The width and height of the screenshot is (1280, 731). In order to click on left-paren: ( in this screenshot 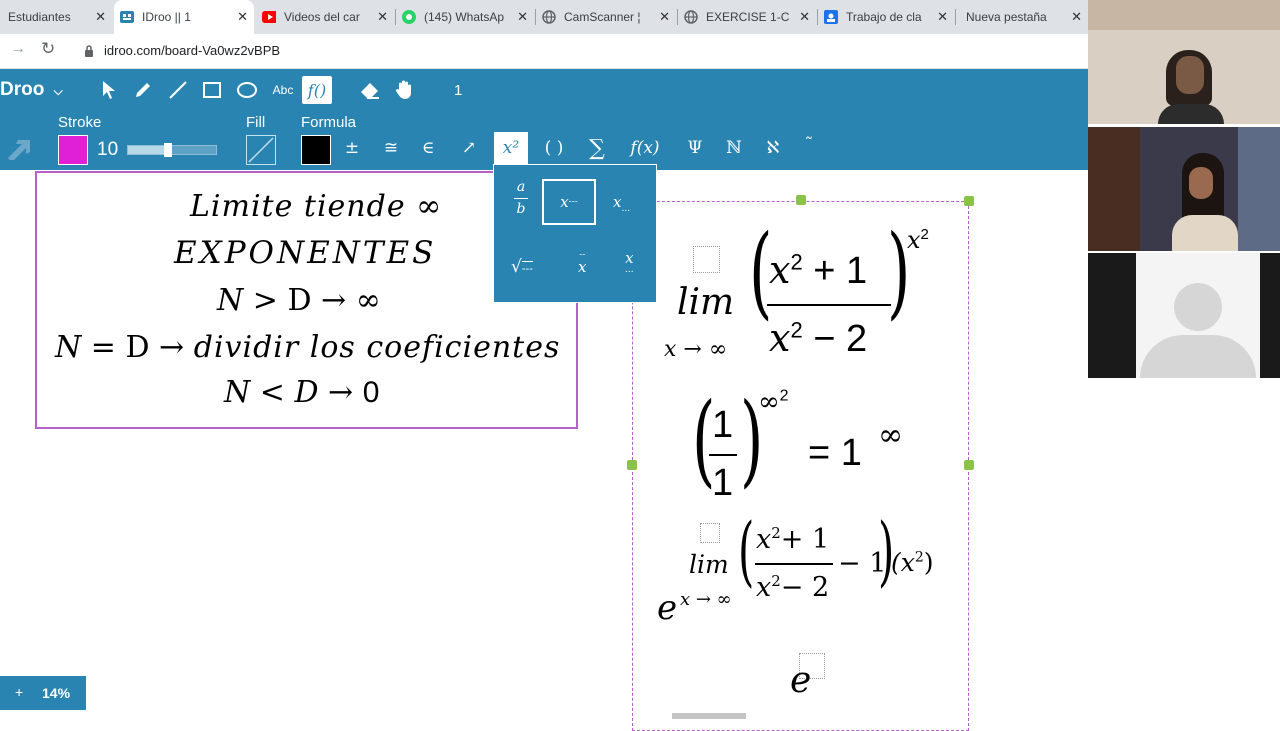, I will do `click(746, 550)`.